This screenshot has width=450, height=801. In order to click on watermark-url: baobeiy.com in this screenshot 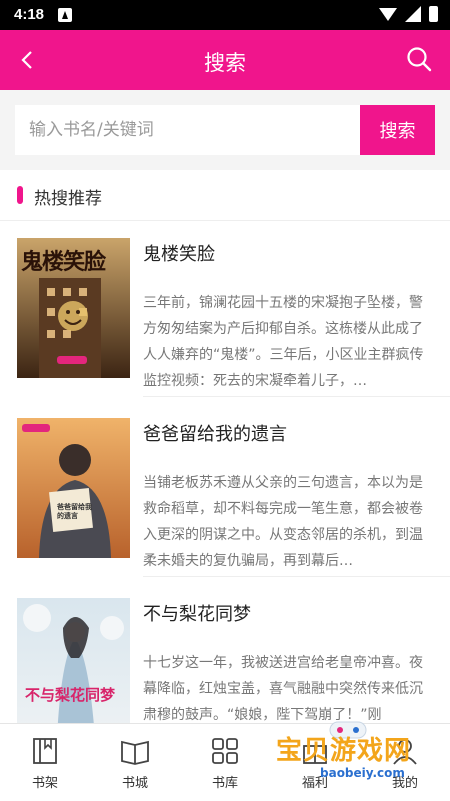, I will do `click(362, 773)`.